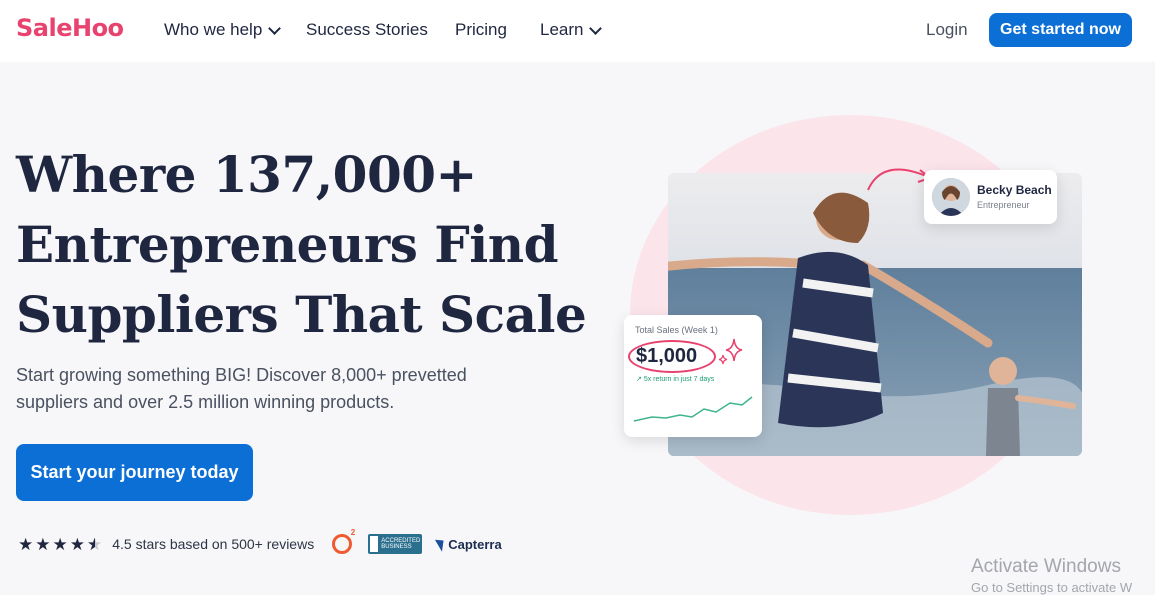  Describe the element at coordinates (442, 544) in the screenshot. I see `capterra-icon` at that location.